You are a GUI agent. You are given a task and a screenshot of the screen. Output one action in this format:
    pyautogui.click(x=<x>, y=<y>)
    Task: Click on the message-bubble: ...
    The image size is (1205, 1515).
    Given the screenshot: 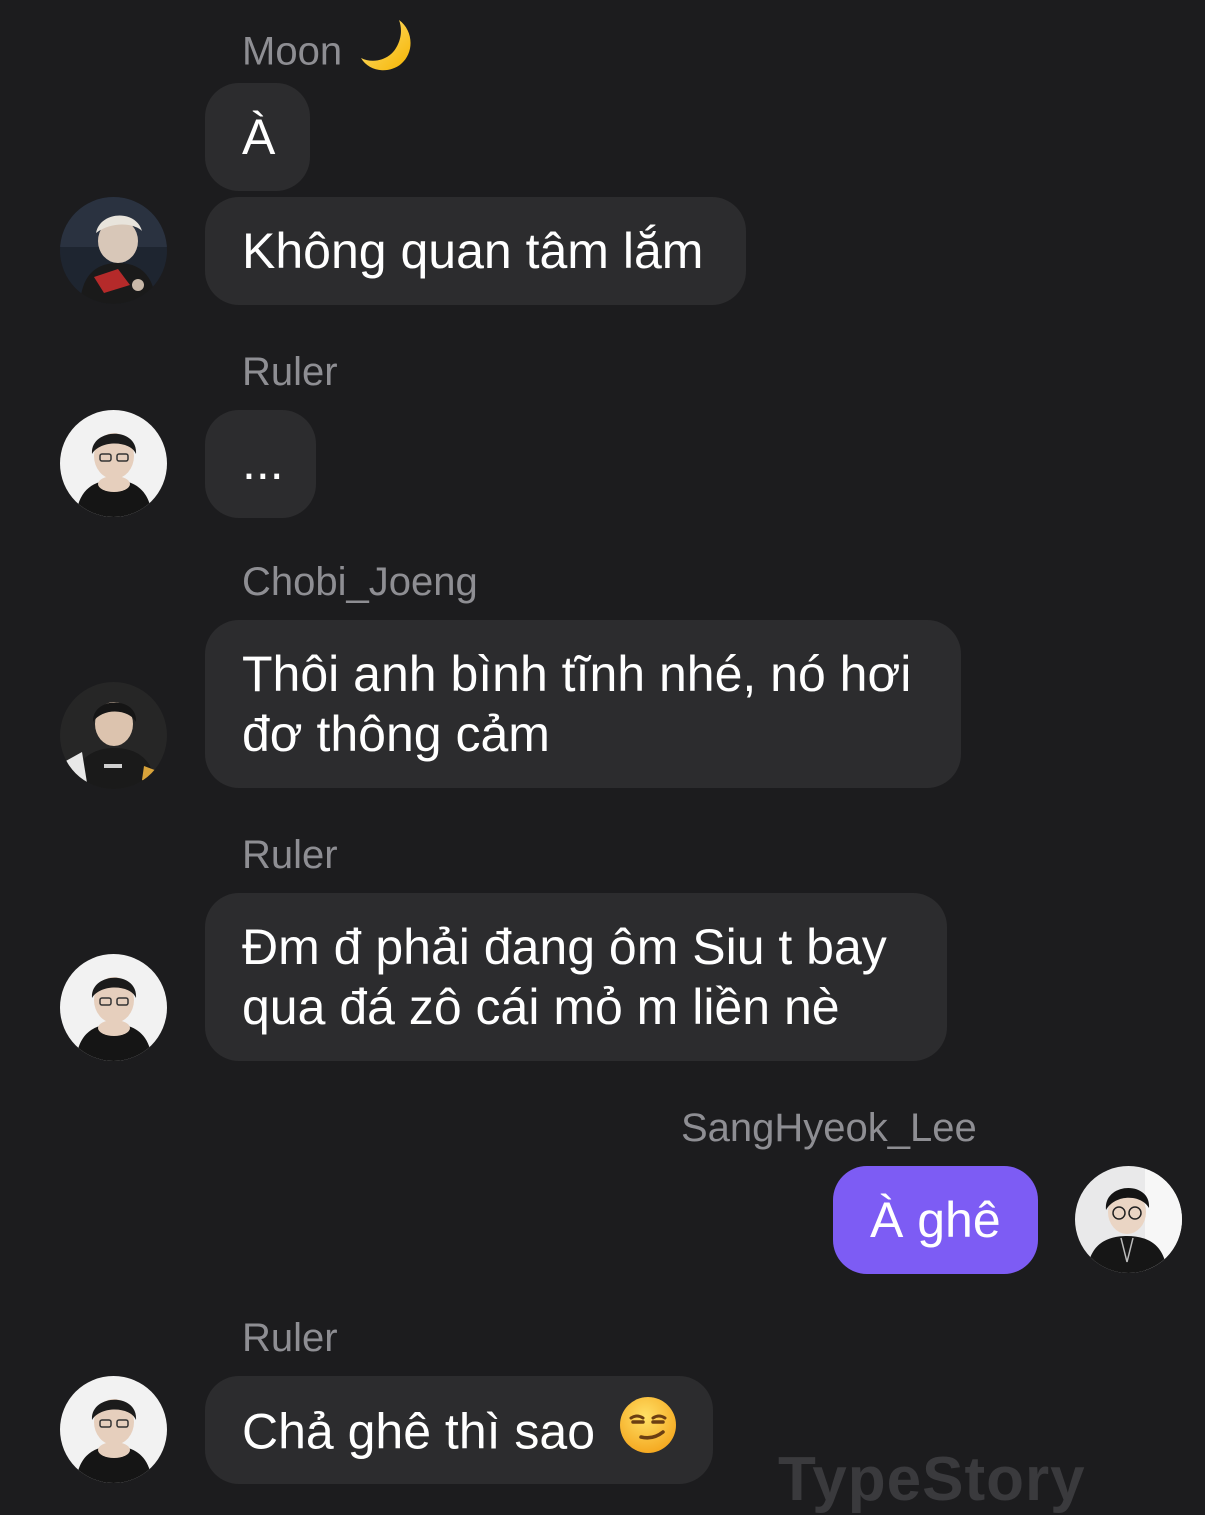 What is the action you would take?
    pyautogui.click(x=260, y=464)
    